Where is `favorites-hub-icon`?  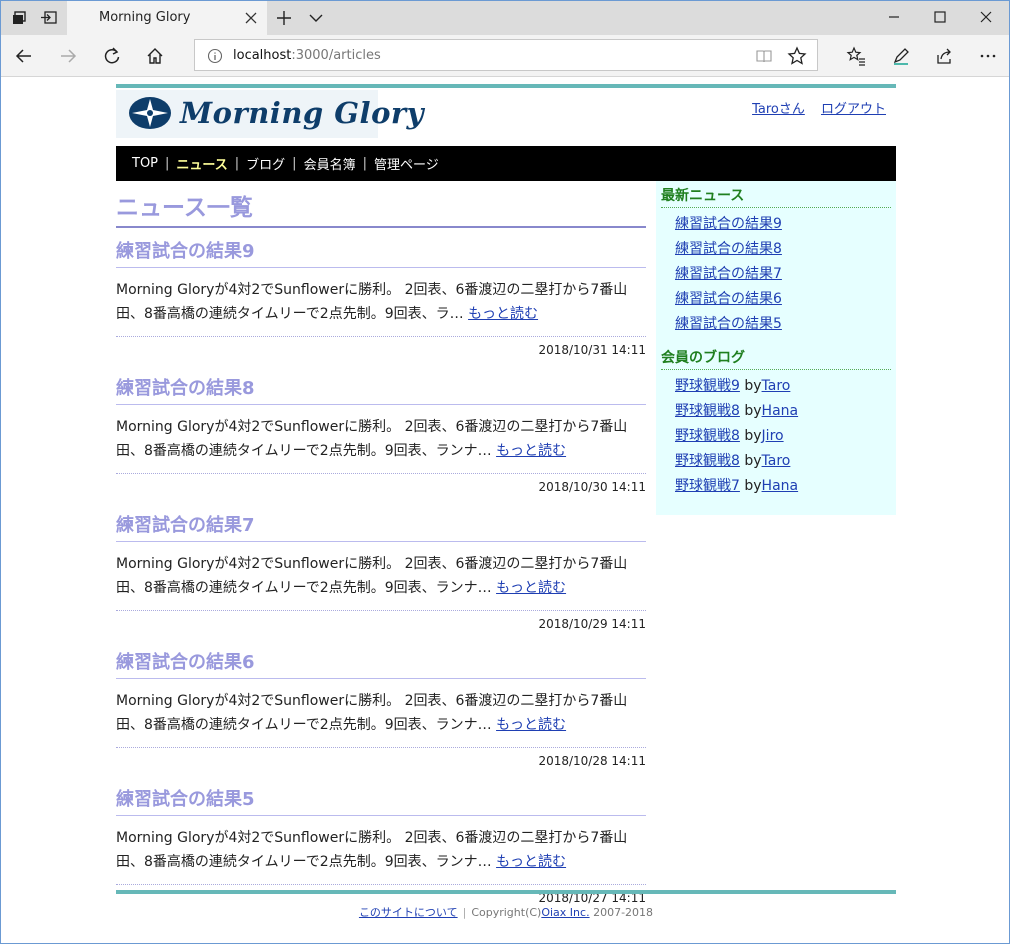
favorites-hub-icon is located at coordinates (856, 56).